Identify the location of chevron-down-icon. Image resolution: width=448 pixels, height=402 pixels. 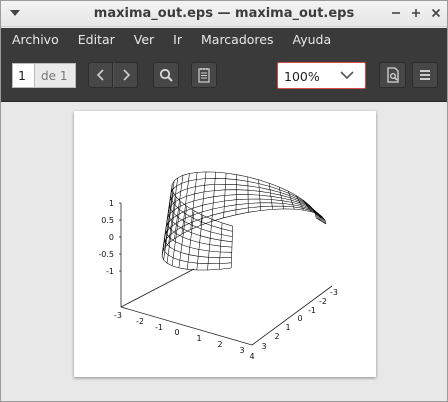
(347, 75).